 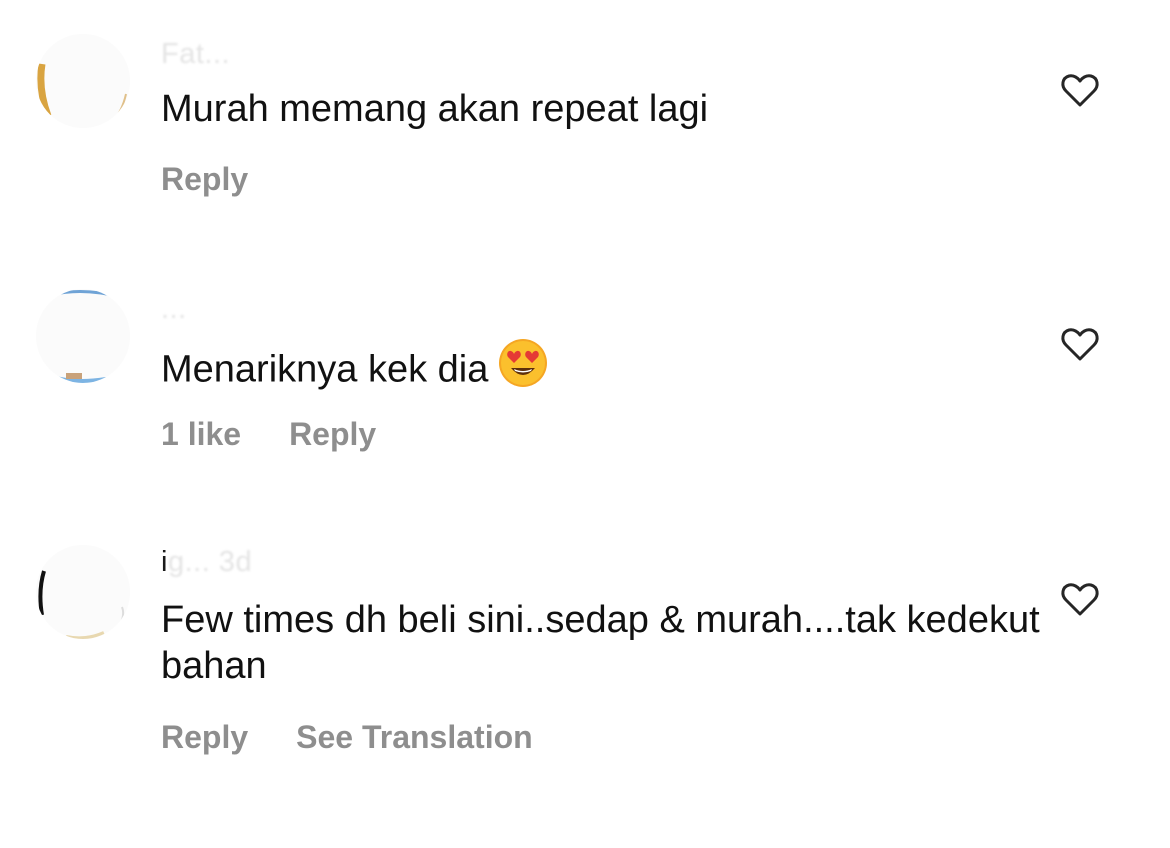 I want to click on comment-actions: Reply See Translation, so click(x=371, y=737).